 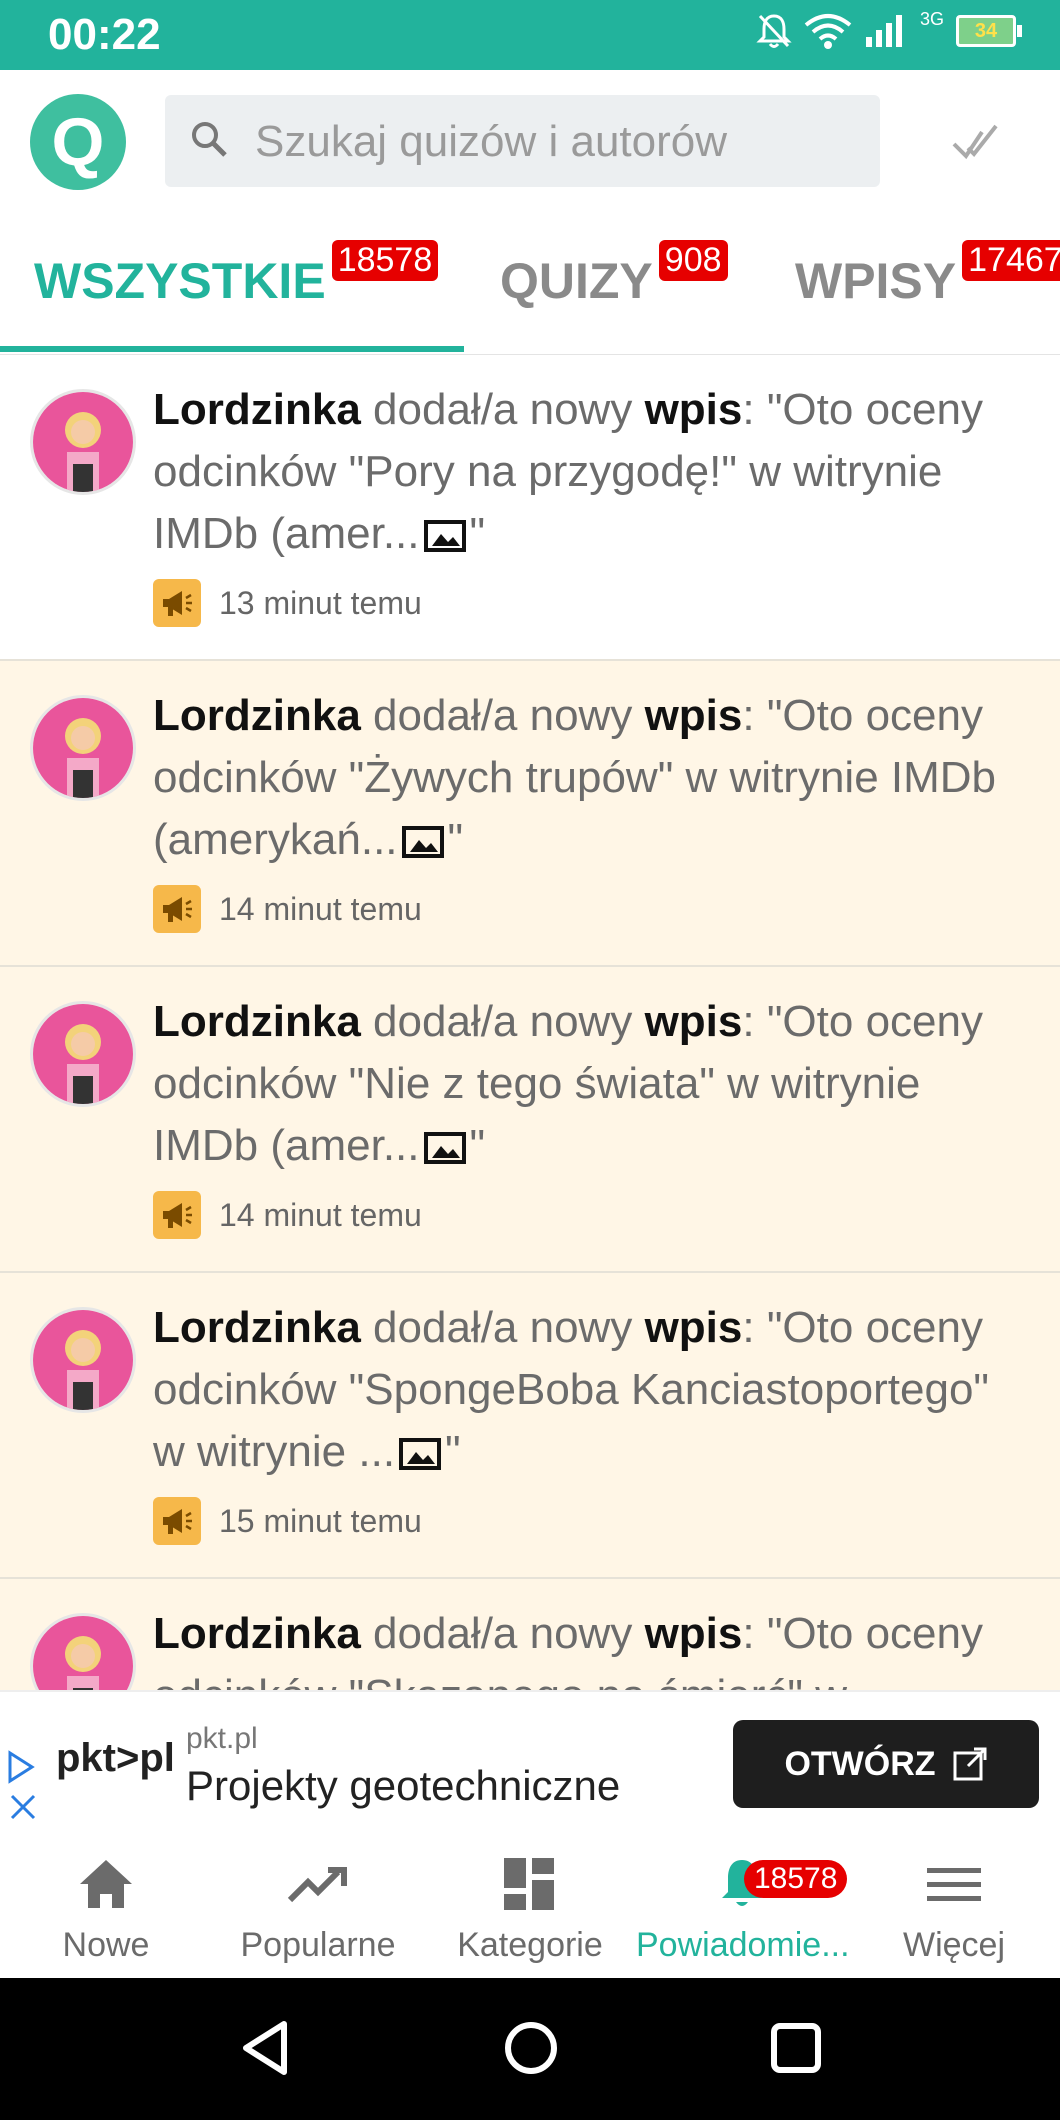 What do you see at coordinates (796, 2048) in the screenshot?
I see `recent-apps-icon` at bounding box center [796, 2048].